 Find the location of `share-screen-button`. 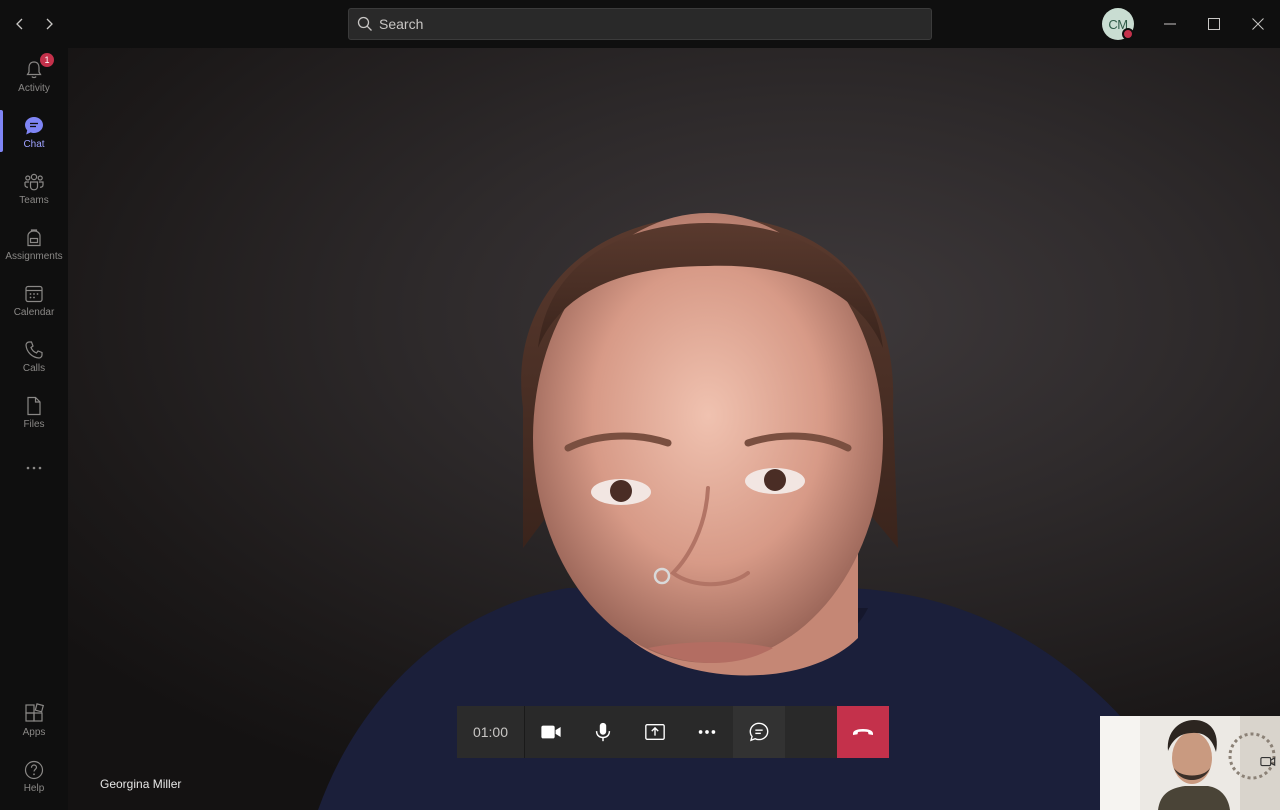

share-screen-button is located at coordinates (655, 732).